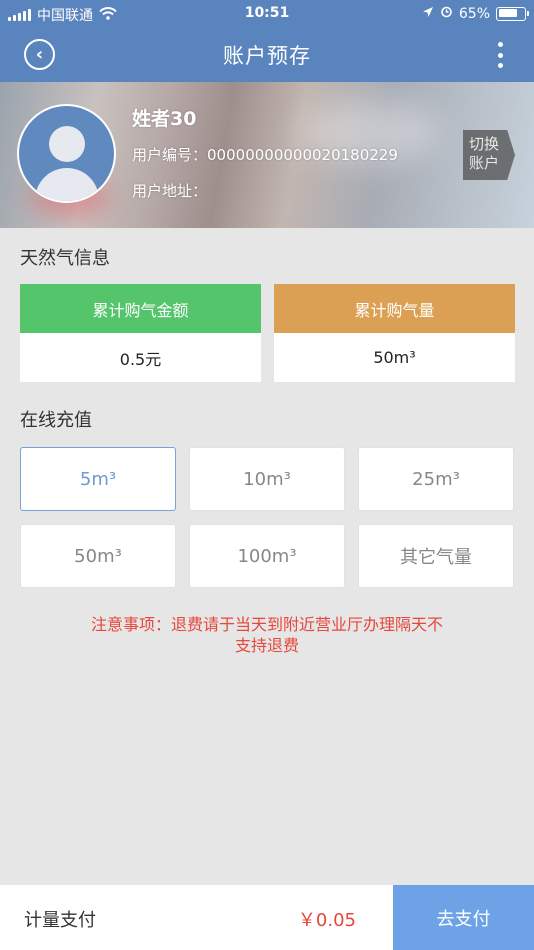 The height and width of the screenshot is (950, 534). Describe the element at coordinates (267, 14) in the screenshot. I see `status-bar: 中国联通 10:51 65%` at that location.